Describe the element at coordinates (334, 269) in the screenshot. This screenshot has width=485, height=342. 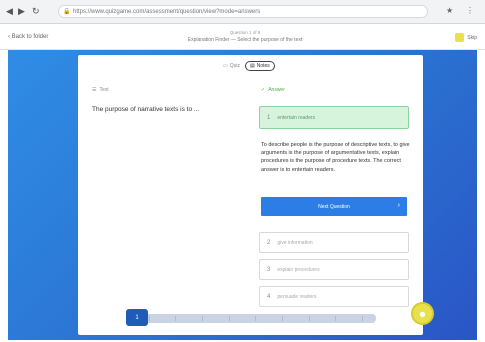
I see `answer-option: 3 explain procedures` at that location.